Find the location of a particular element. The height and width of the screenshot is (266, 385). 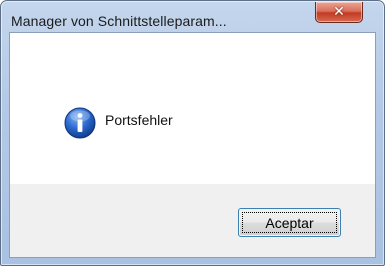

aceptar-button-label: Aceptar is located at coordinates (289, 222).